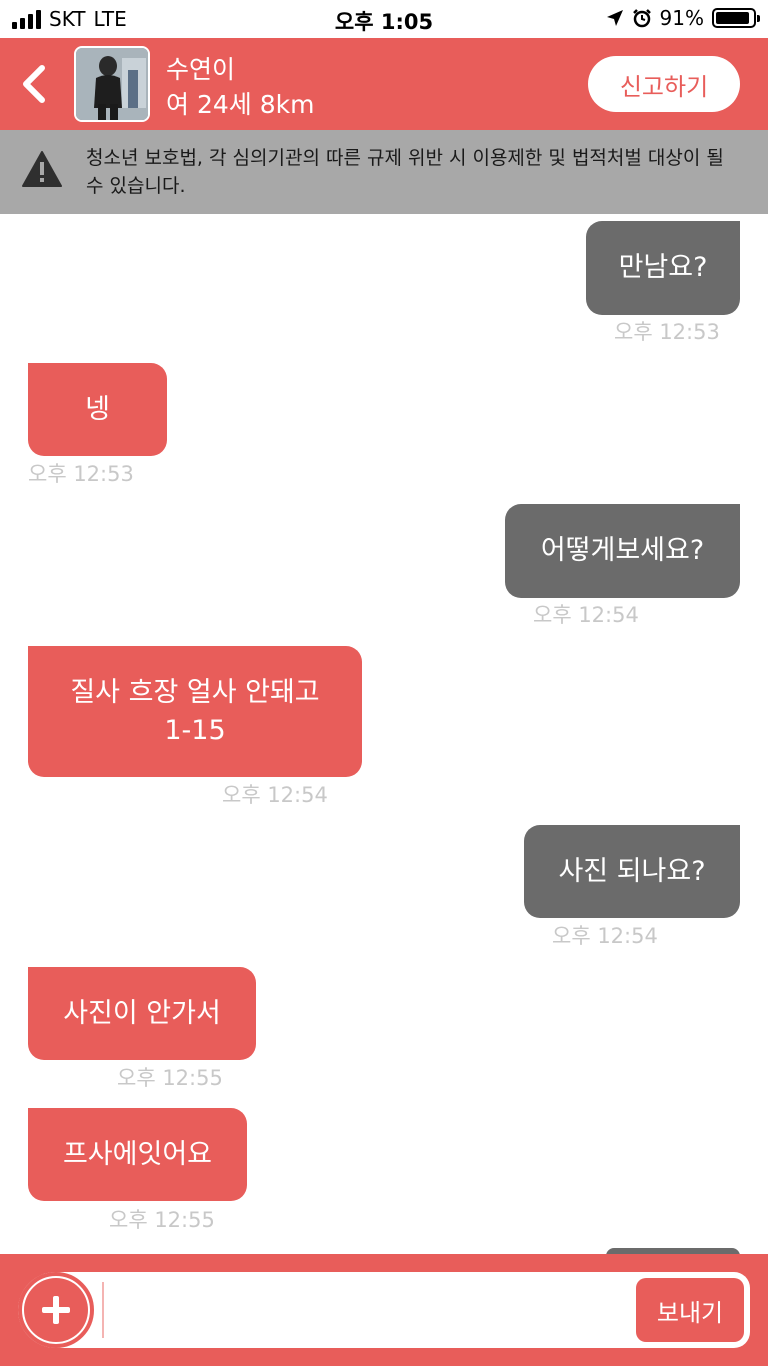 The width and height of the screenshot is (768, 1366). Describe the element at coordinates (56, 1310) in the screenshot. I see `plus-icon` at that location.